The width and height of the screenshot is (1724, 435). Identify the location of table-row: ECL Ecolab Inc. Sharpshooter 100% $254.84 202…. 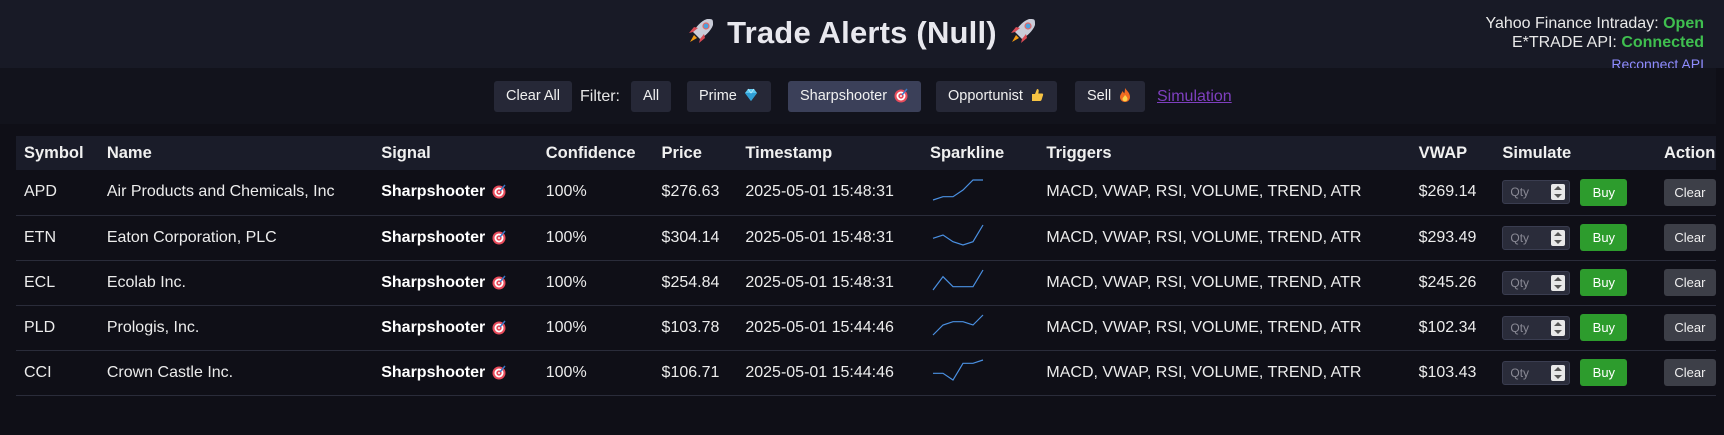
(870, 282).